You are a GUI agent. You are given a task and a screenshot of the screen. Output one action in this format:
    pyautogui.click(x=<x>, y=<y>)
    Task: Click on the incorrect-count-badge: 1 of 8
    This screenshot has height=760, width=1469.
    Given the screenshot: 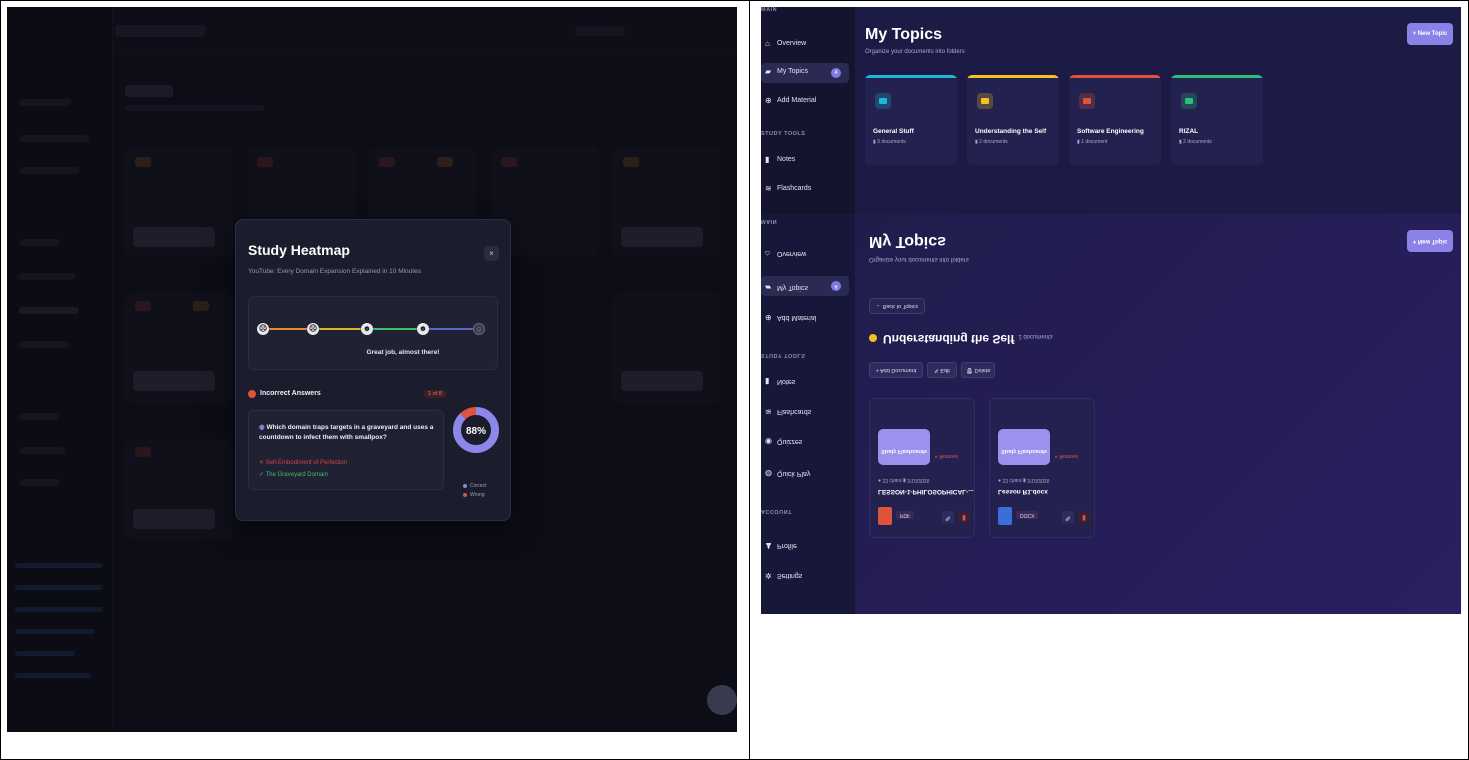 What is the action you would take?
    pyautogui.click(x=435, y=394)
    